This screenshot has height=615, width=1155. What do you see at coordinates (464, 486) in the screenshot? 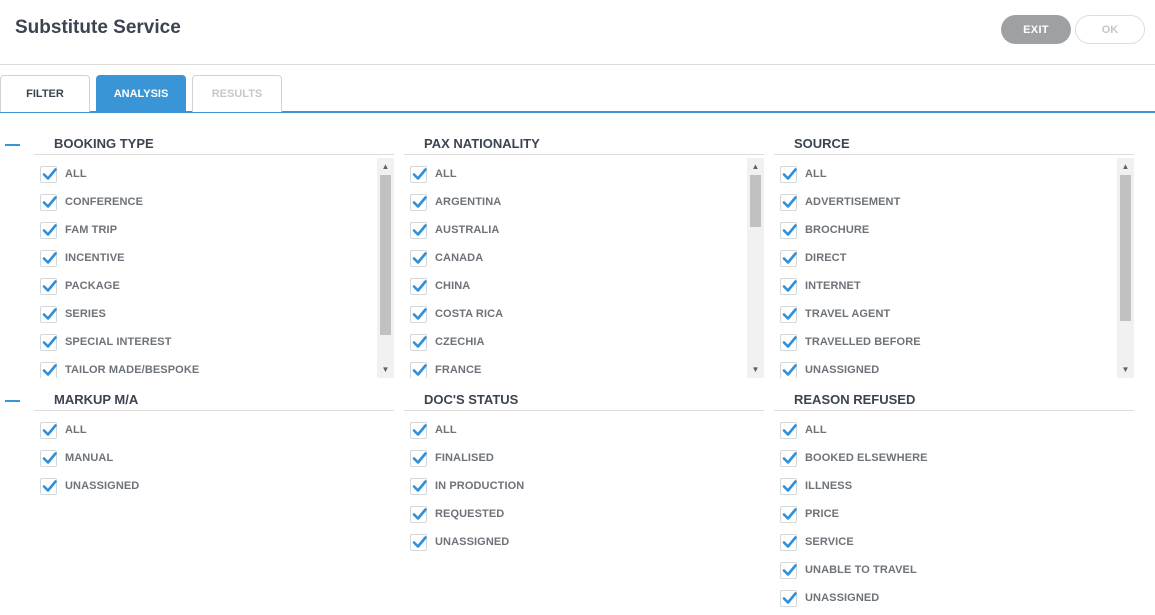
I see `checkbox-item: IN PRODUCTION` at bounding box center [464, 486].